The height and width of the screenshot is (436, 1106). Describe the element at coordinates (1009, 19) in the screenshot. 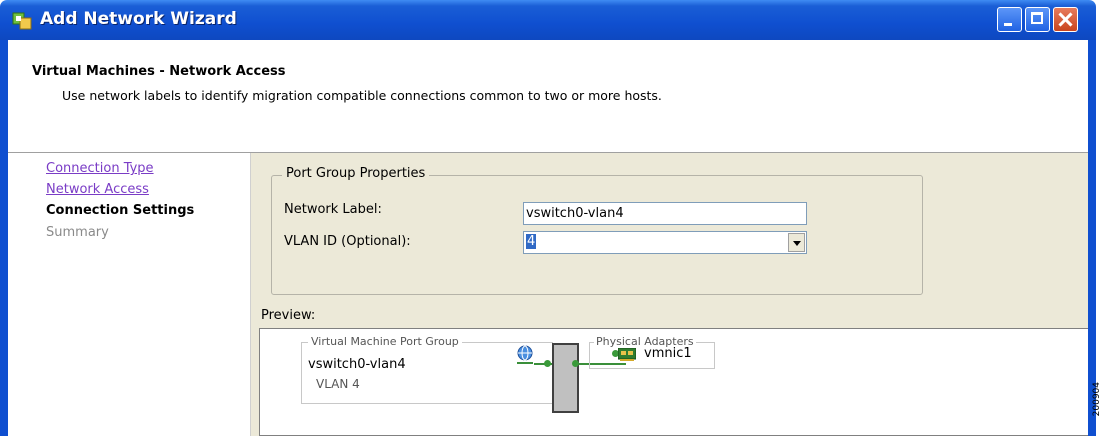

I see `minimize-icon` at that location.